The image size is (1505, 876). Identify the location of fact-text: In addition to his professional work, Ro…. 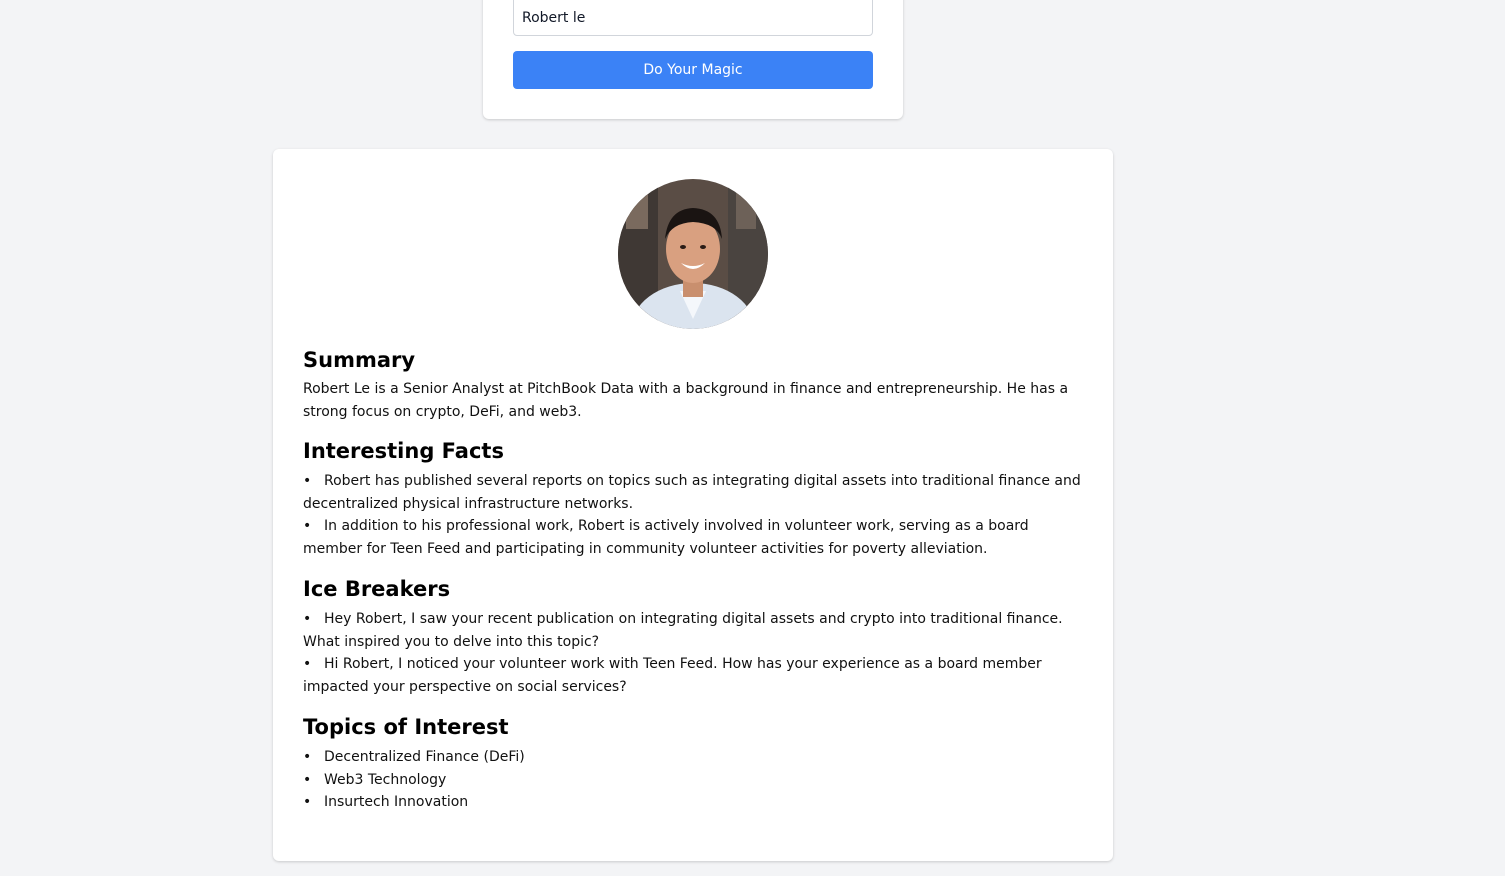
(666, 537).